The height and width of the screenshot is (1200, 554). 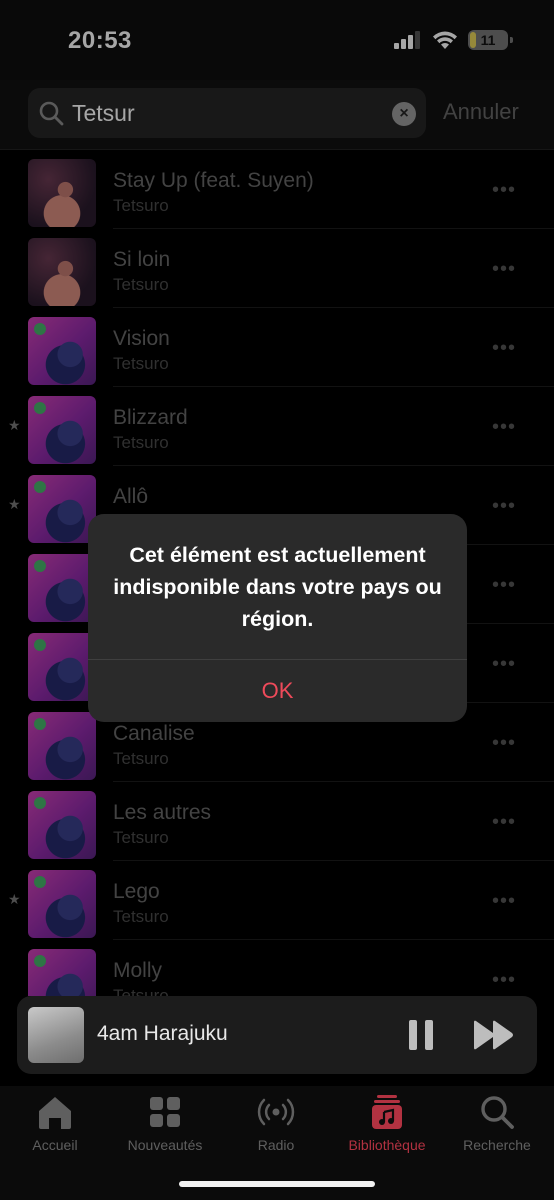 I want to click on tab-label: Accueil, so click(x=55, y=1145).